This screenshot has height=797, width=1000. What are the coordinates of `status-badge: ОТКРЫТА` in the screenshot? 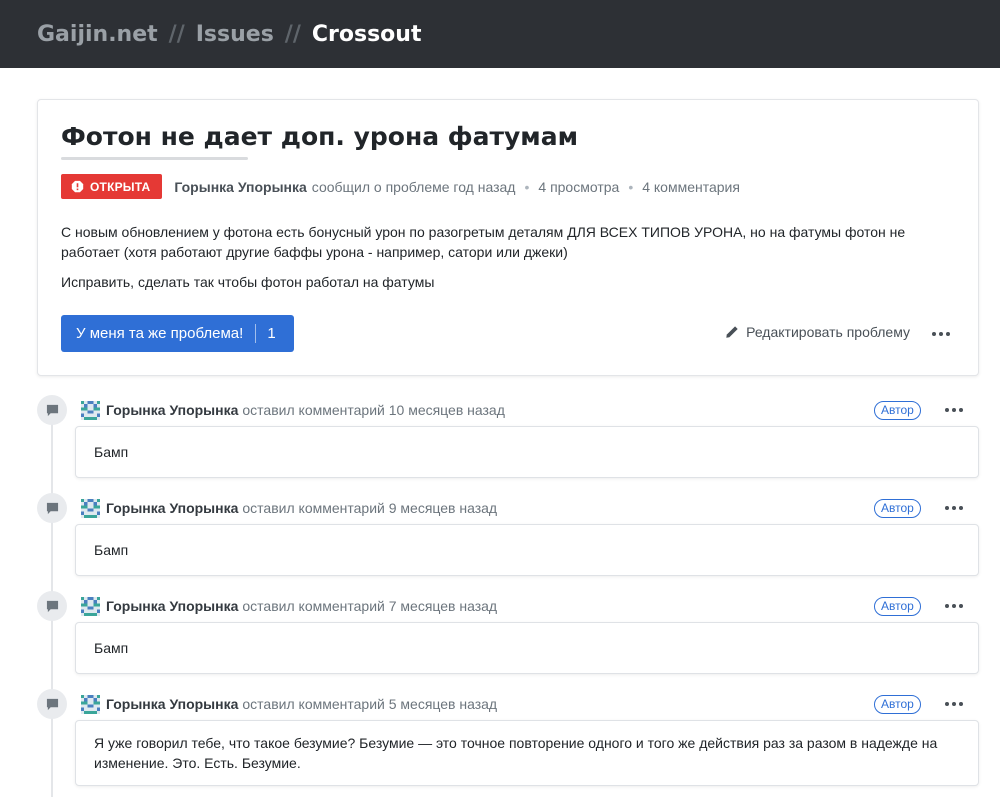 It's located at (112, 186).